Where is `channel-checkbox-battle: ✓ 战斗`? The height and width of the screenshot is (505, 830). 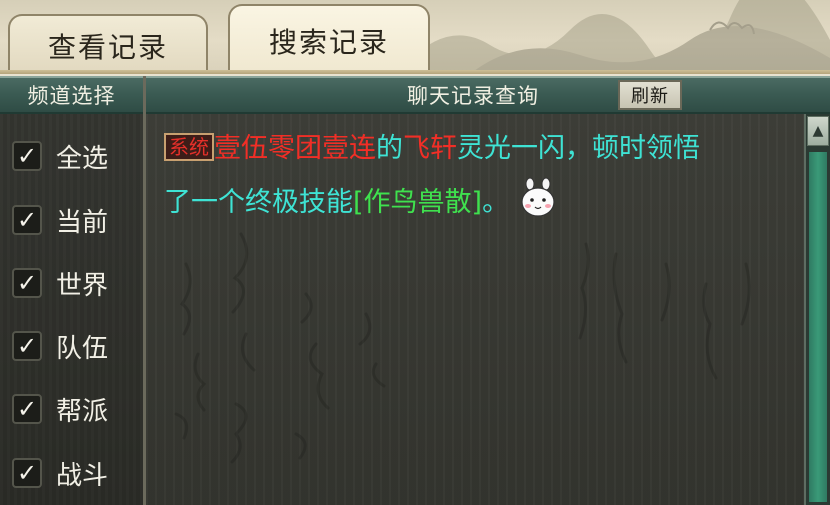 channel-checkbox-battle: ✓ 战斗 is located at coordinates (60, 473).